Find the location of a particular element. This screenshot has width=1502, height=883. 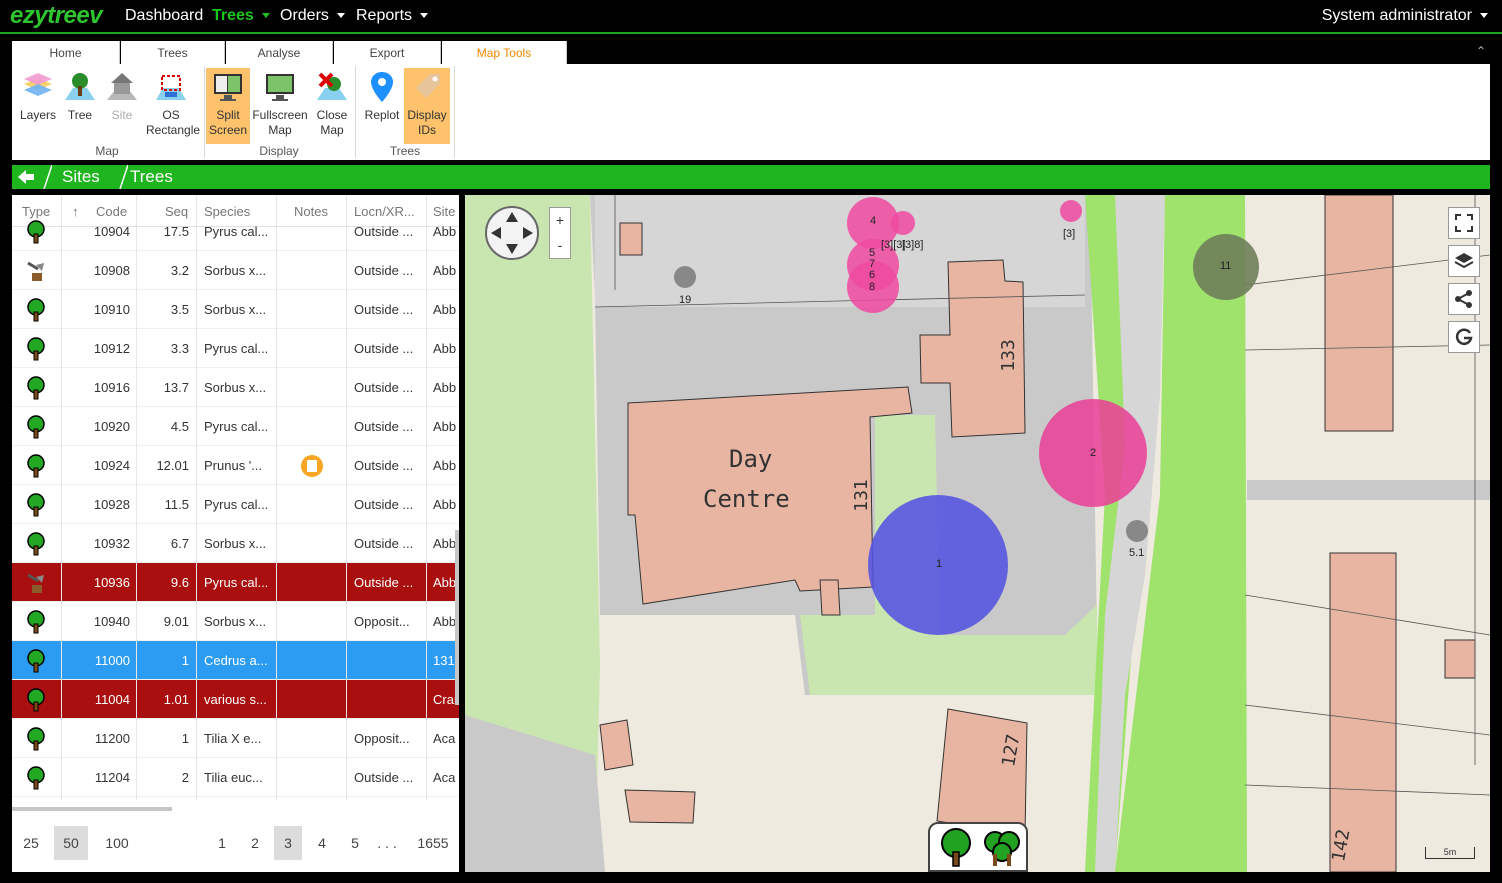

tab-home: Home is located at coordinates (66, 53).